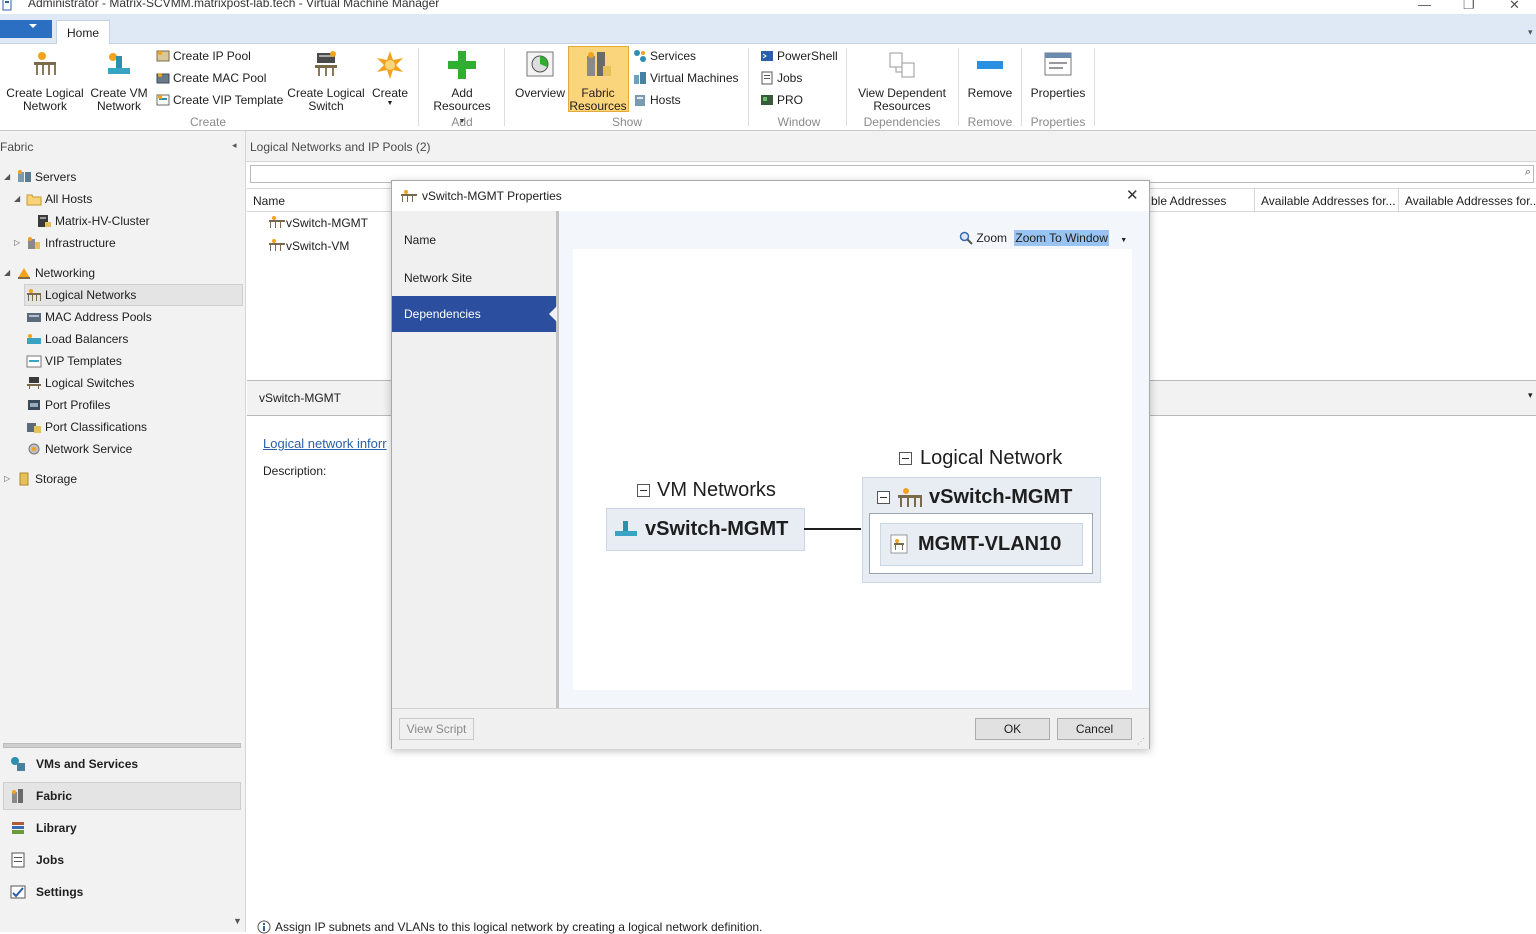 The width and height of the screenshot is (1536, 934). I want to click on create-logical-switch-button: Create Logical Switch, so click(326, 78).